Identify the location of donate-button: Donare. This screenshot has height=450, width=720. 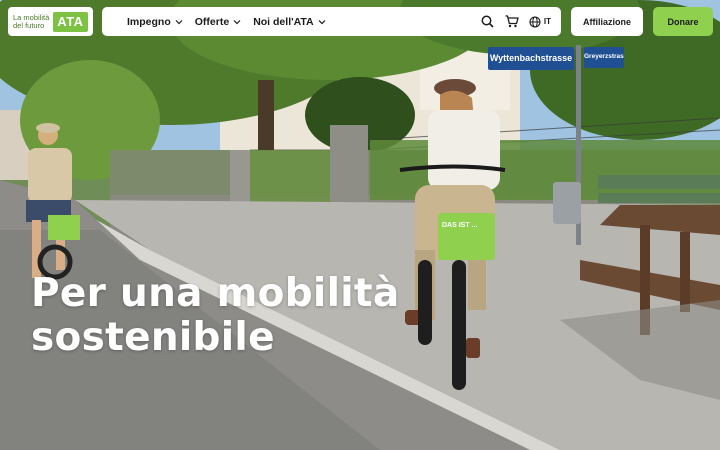
(683, 21).